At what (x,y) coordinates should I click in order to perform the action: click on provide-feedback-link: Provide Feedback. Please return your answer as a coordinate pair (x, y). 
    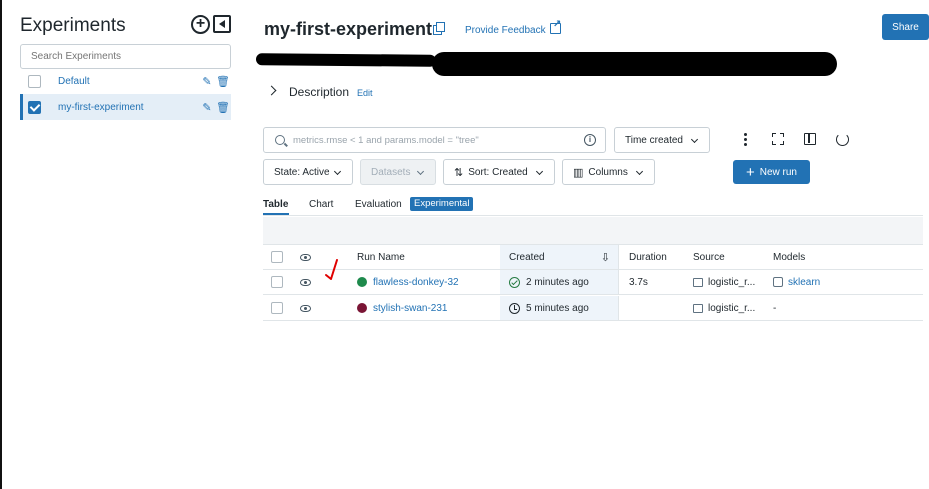
    Looking at the image, I should click on (505, 30).